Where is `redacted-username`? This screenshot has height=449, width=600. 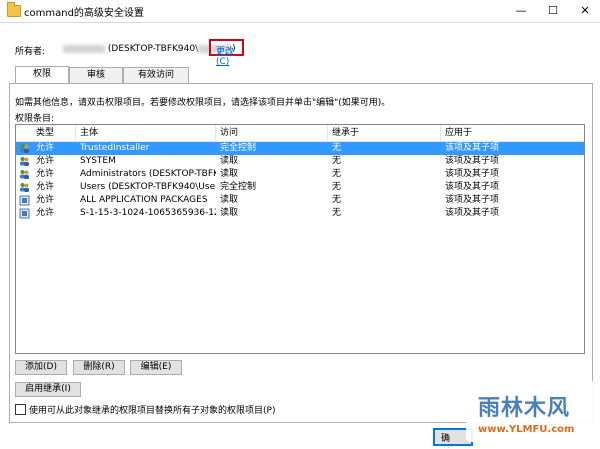
redacted-username is located at coordinates (84, 48).